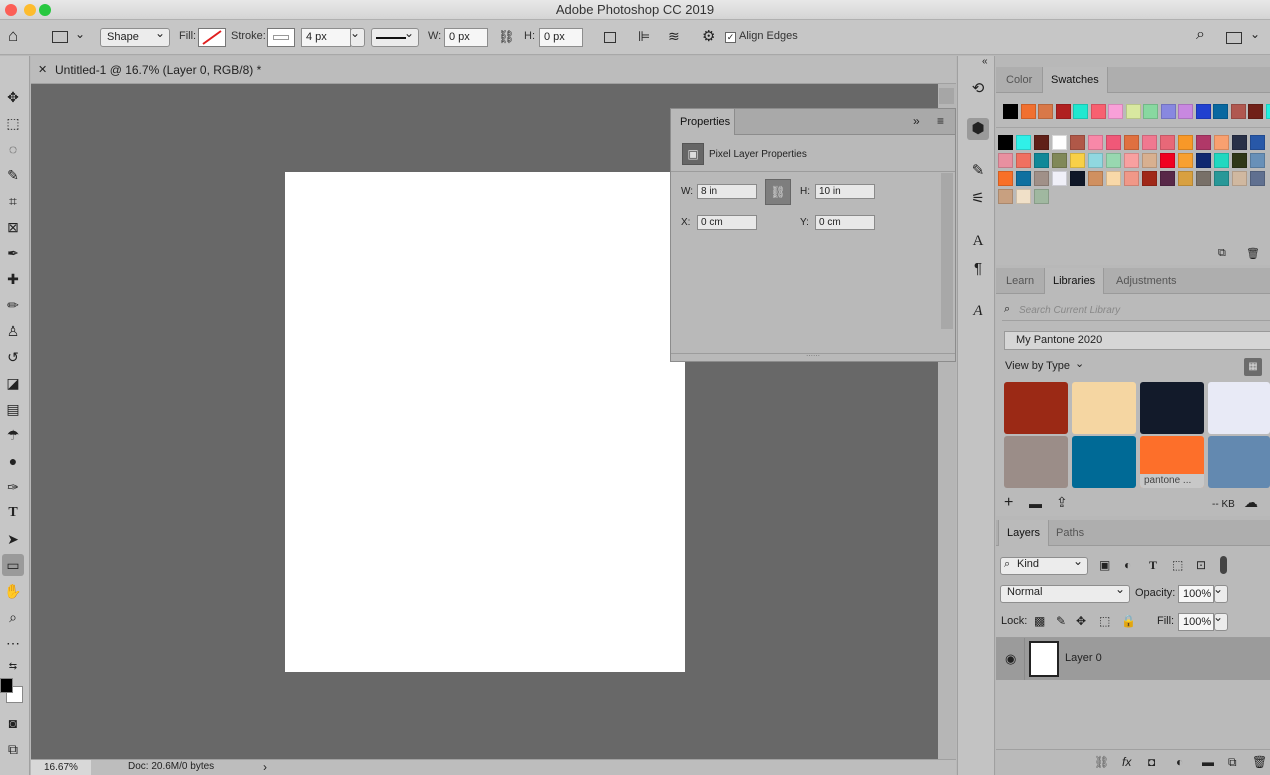 The height and width of the screenshot is (775, 1270). What do you see at coordinates (13, 487) in the screenshot?
I see `pen-tool-icon: ✑` at bounding box center [13, 487].